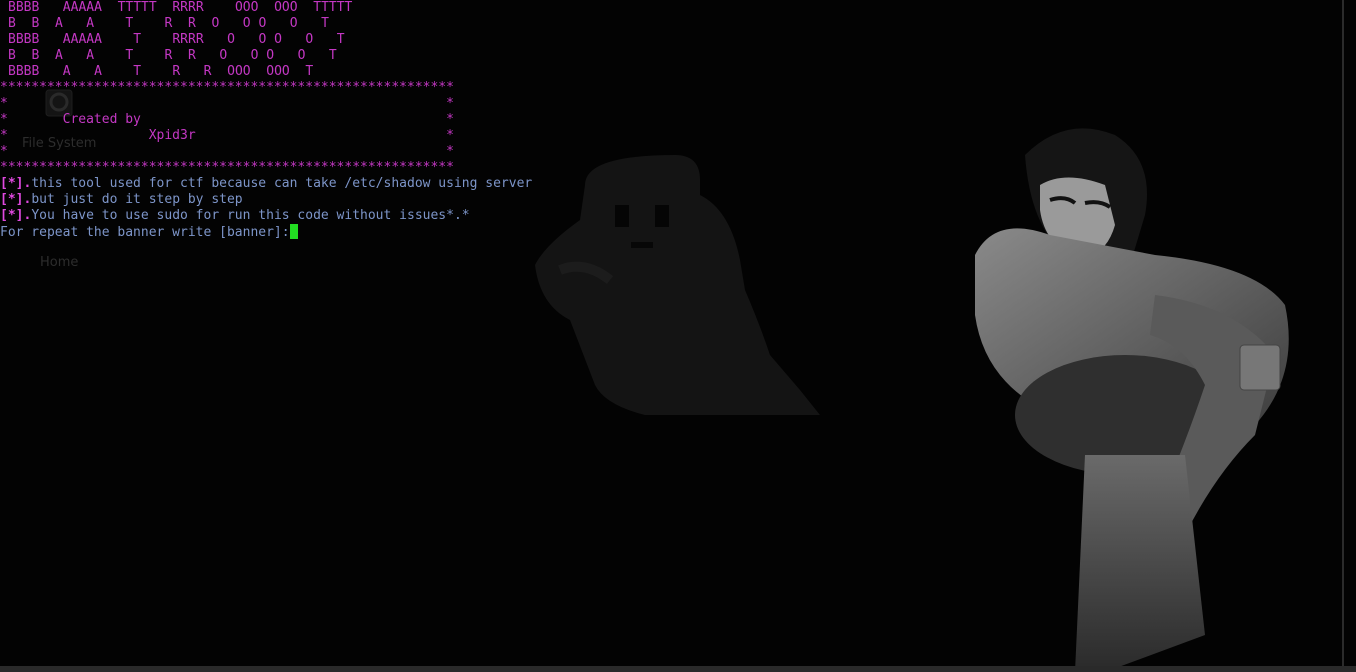  What do you see at coordinates (227, 119) in the screenshot?
I see `box-line-created-by: * Created by *` at bounding box center [227, 119].